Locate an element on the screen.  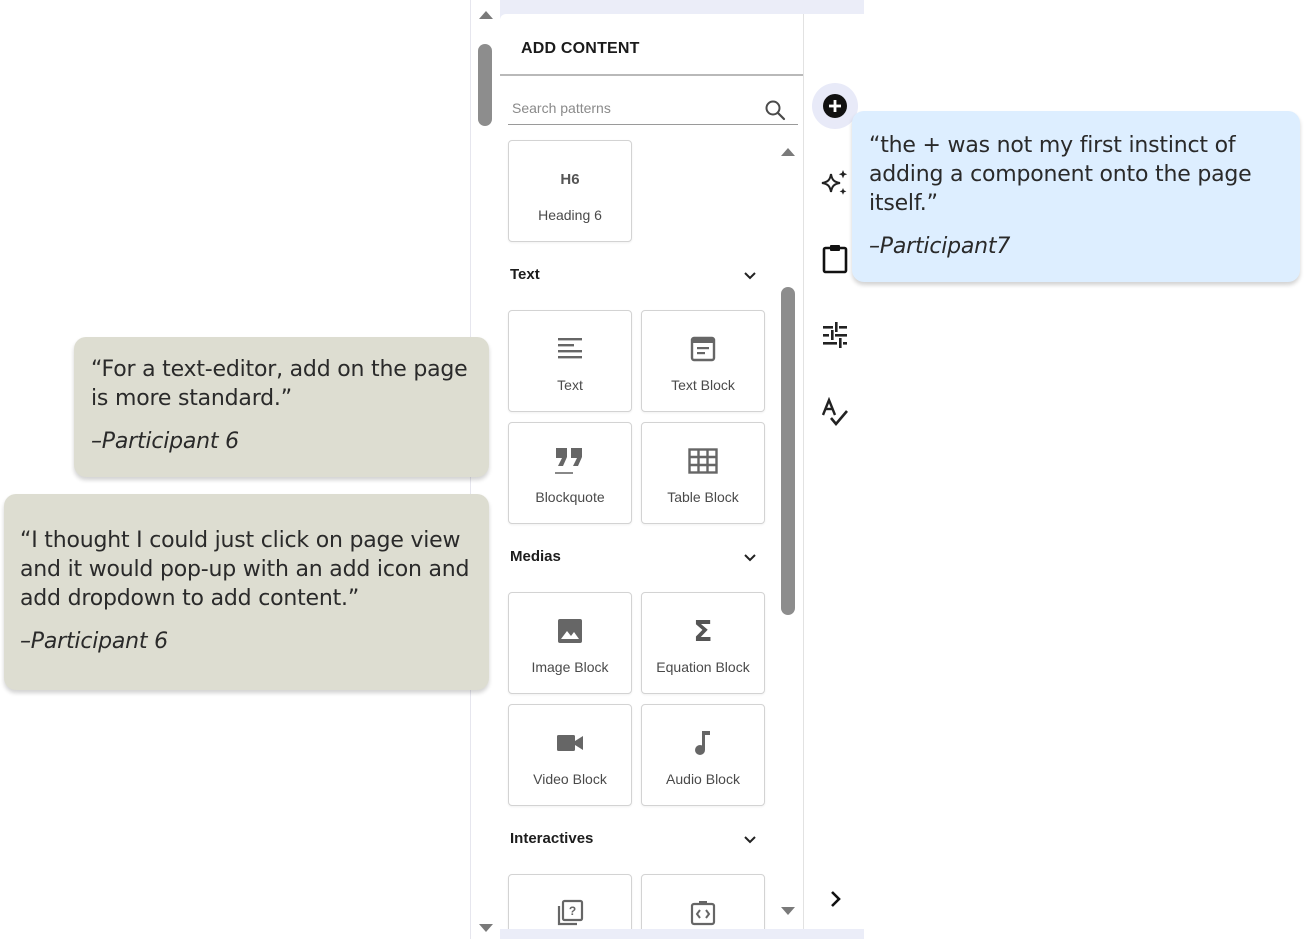
search-input is located at coordinates (653, 108).